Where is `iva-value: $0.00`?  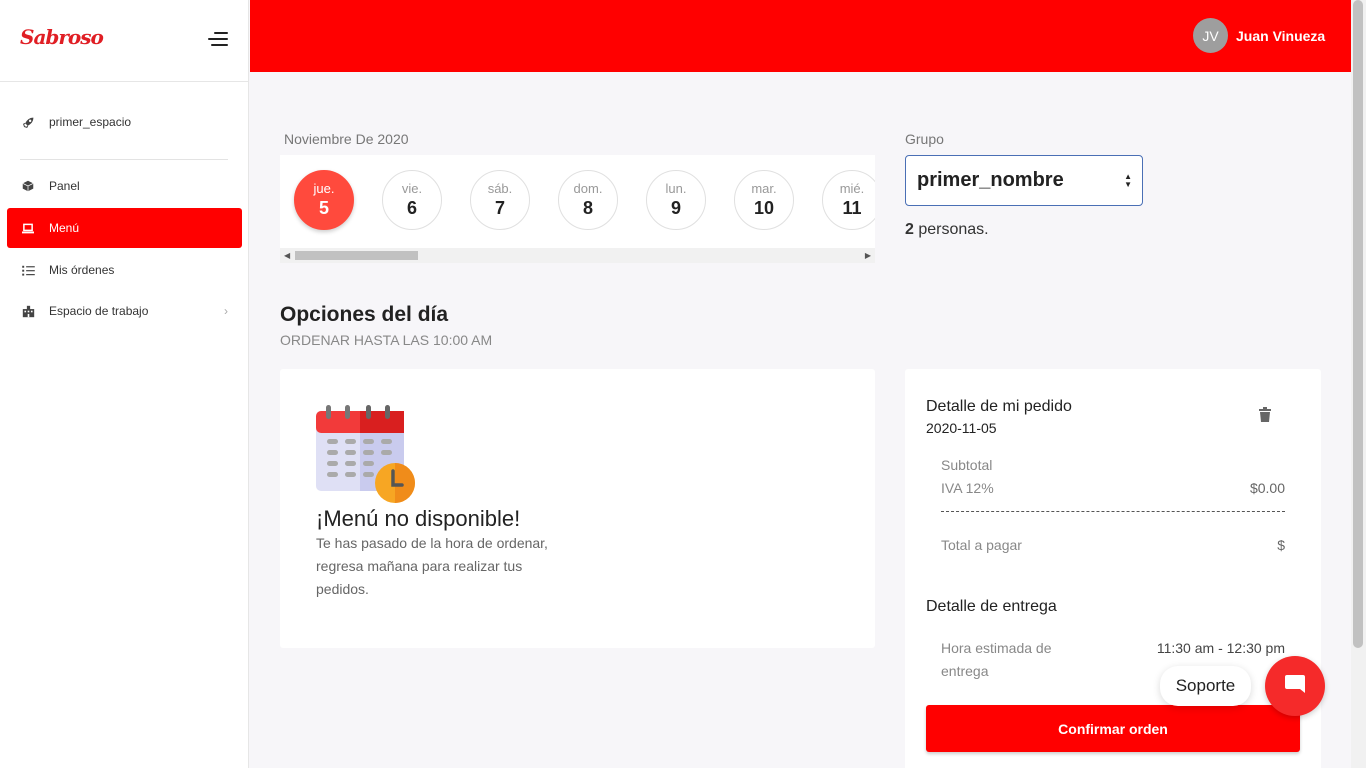
iva-value: $0.00 is located at coordinates (1267, 488).